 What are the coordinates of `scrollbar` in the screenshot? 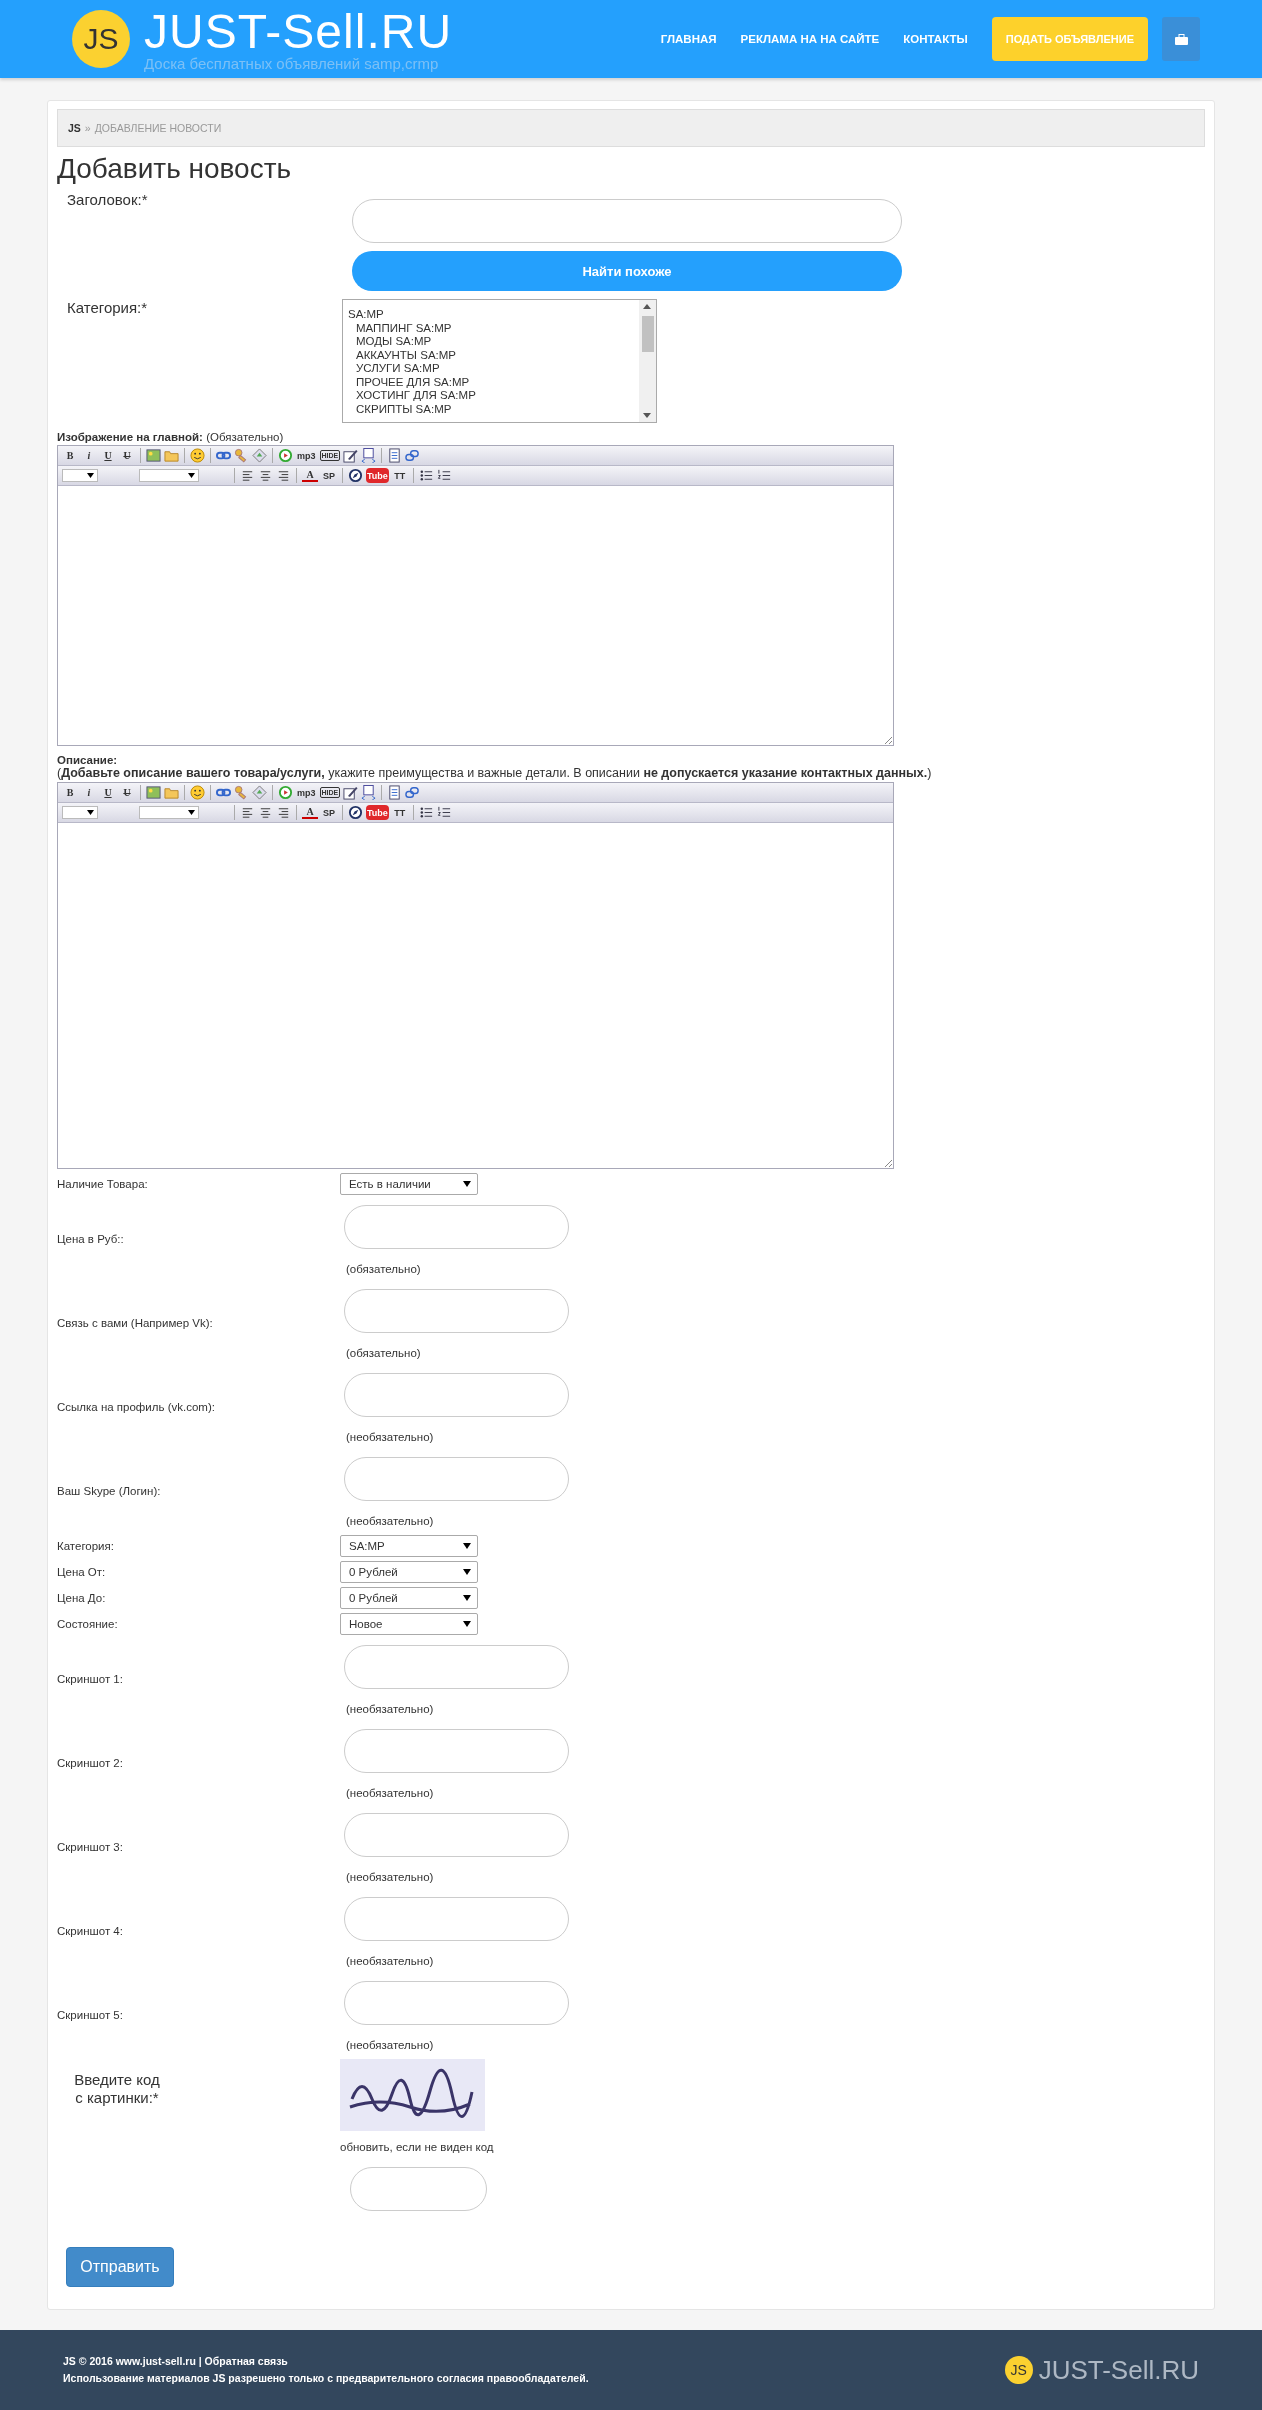 It's located at (647, 361).